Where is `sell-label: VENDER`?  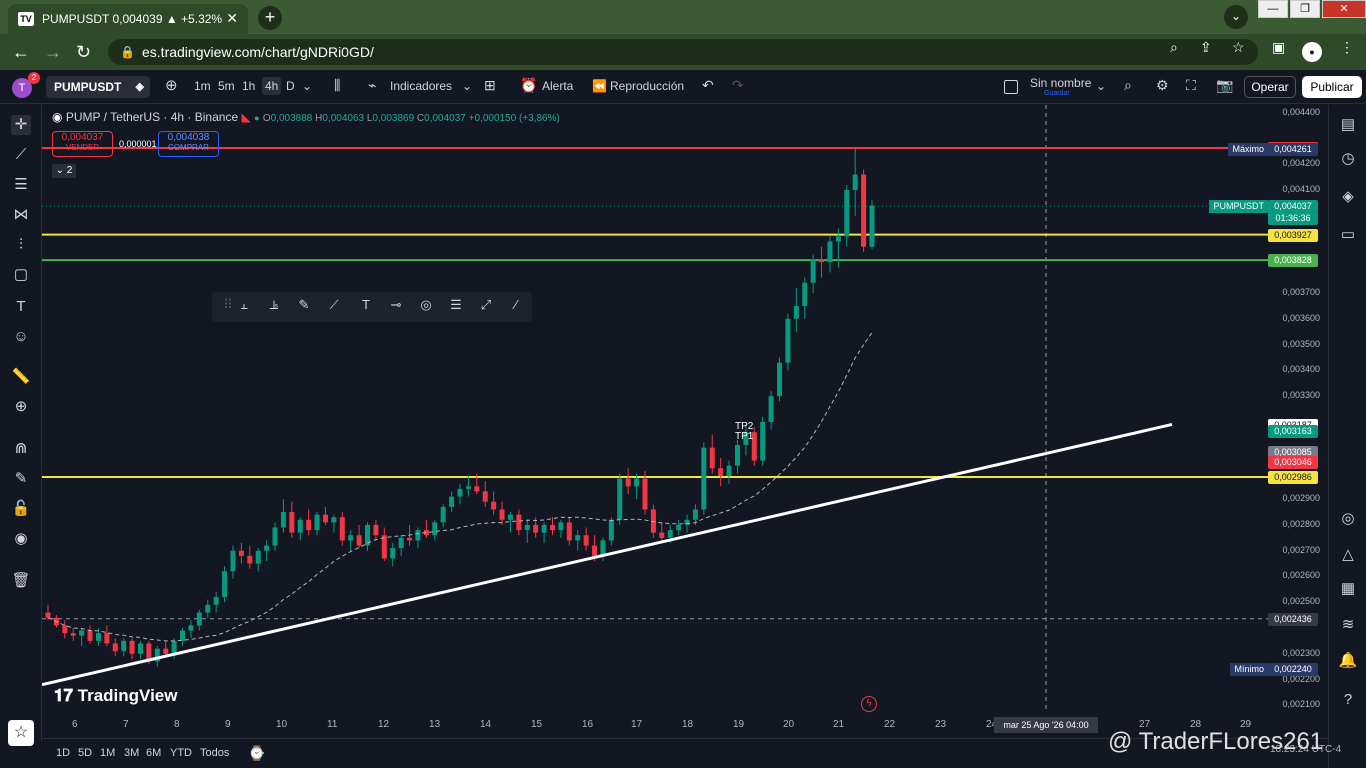
sell-label: VENDER is located at coordinates (82, 147).